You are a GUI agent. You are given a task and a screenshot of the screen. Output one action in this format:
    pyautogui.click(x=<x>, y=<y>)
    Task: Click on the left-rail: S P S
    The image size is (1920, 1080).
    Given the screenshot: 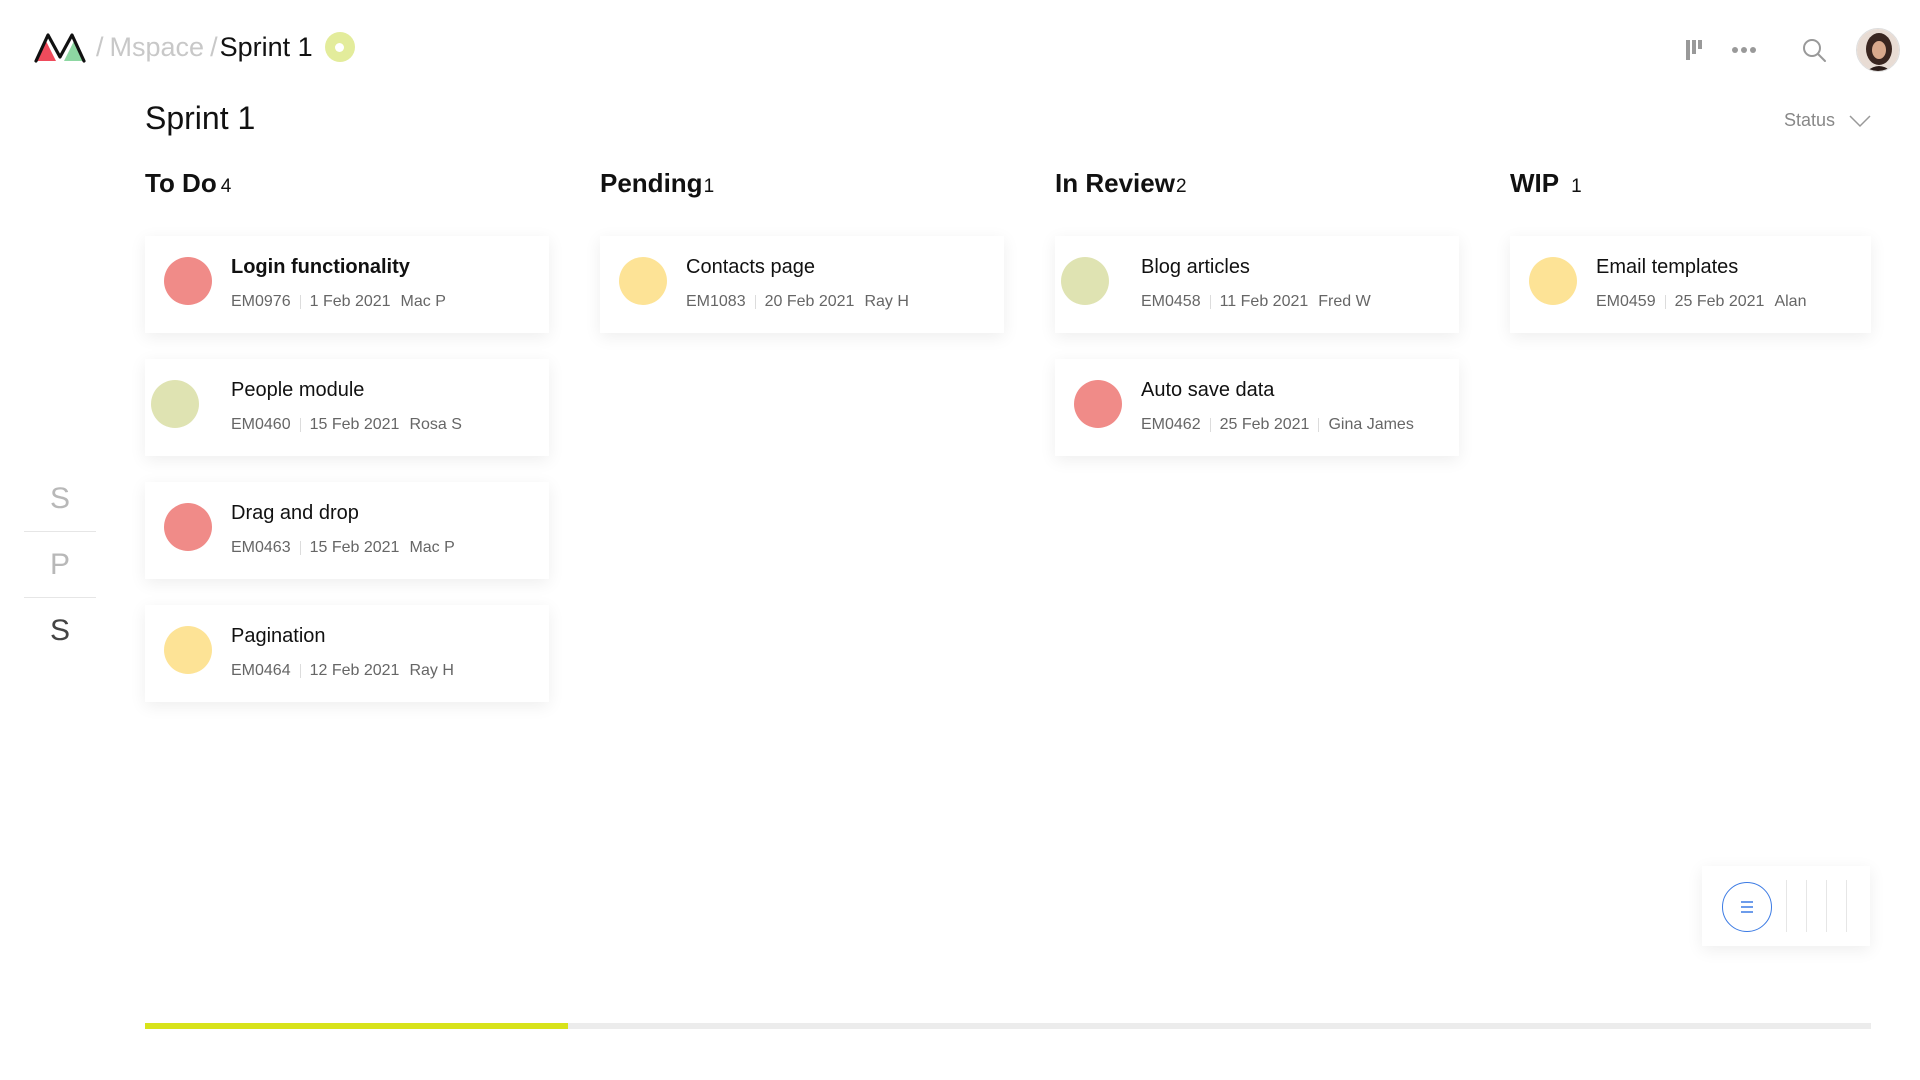 What is the action you would take?
    pyautogui.click(x=60, y=565)
    